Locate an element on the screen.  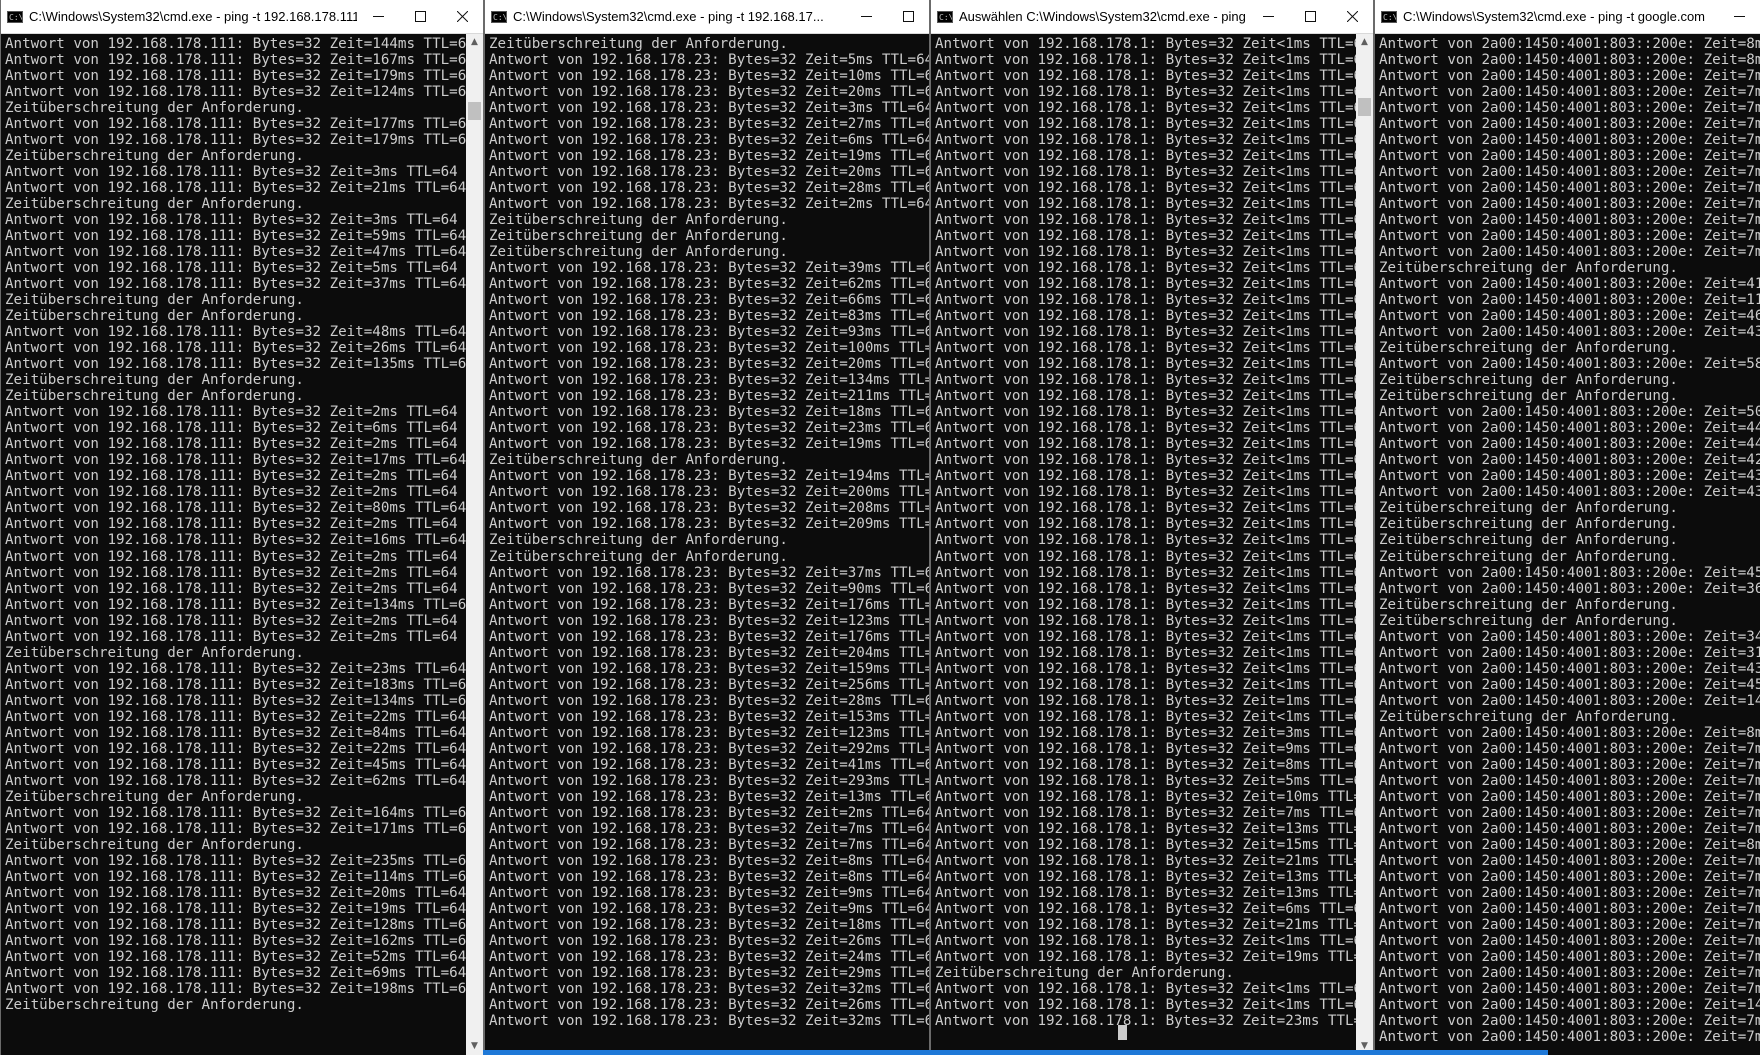
scroll-down-icon: ▼ is located at coordinates (474, 1046).